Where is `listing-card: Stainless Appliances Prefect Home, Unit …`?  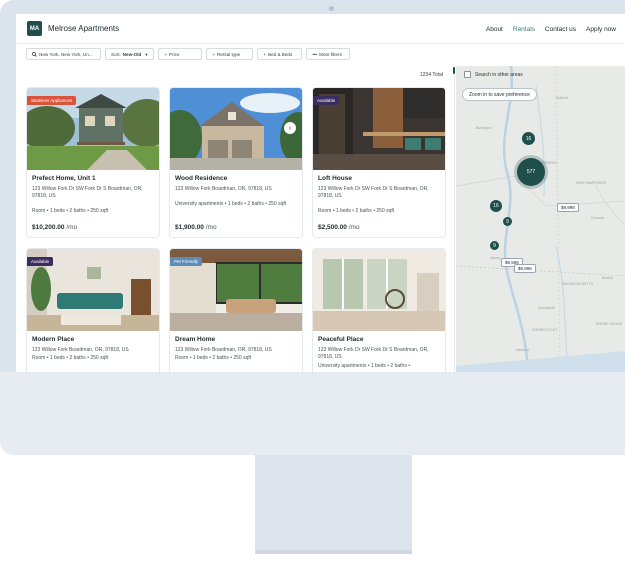
listing-card: Stainless Appliances Prefect Home, Unit … is located at coordinates (93, 162).